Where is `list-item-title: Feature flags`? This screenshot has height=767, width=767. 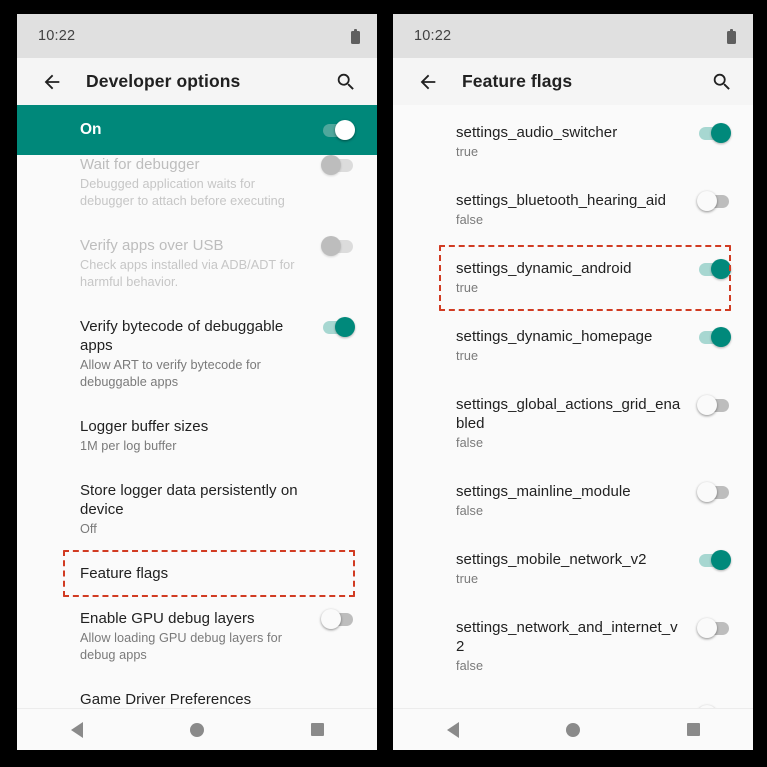 list-item-title: Feature flags is located at coordinates (124, 573).